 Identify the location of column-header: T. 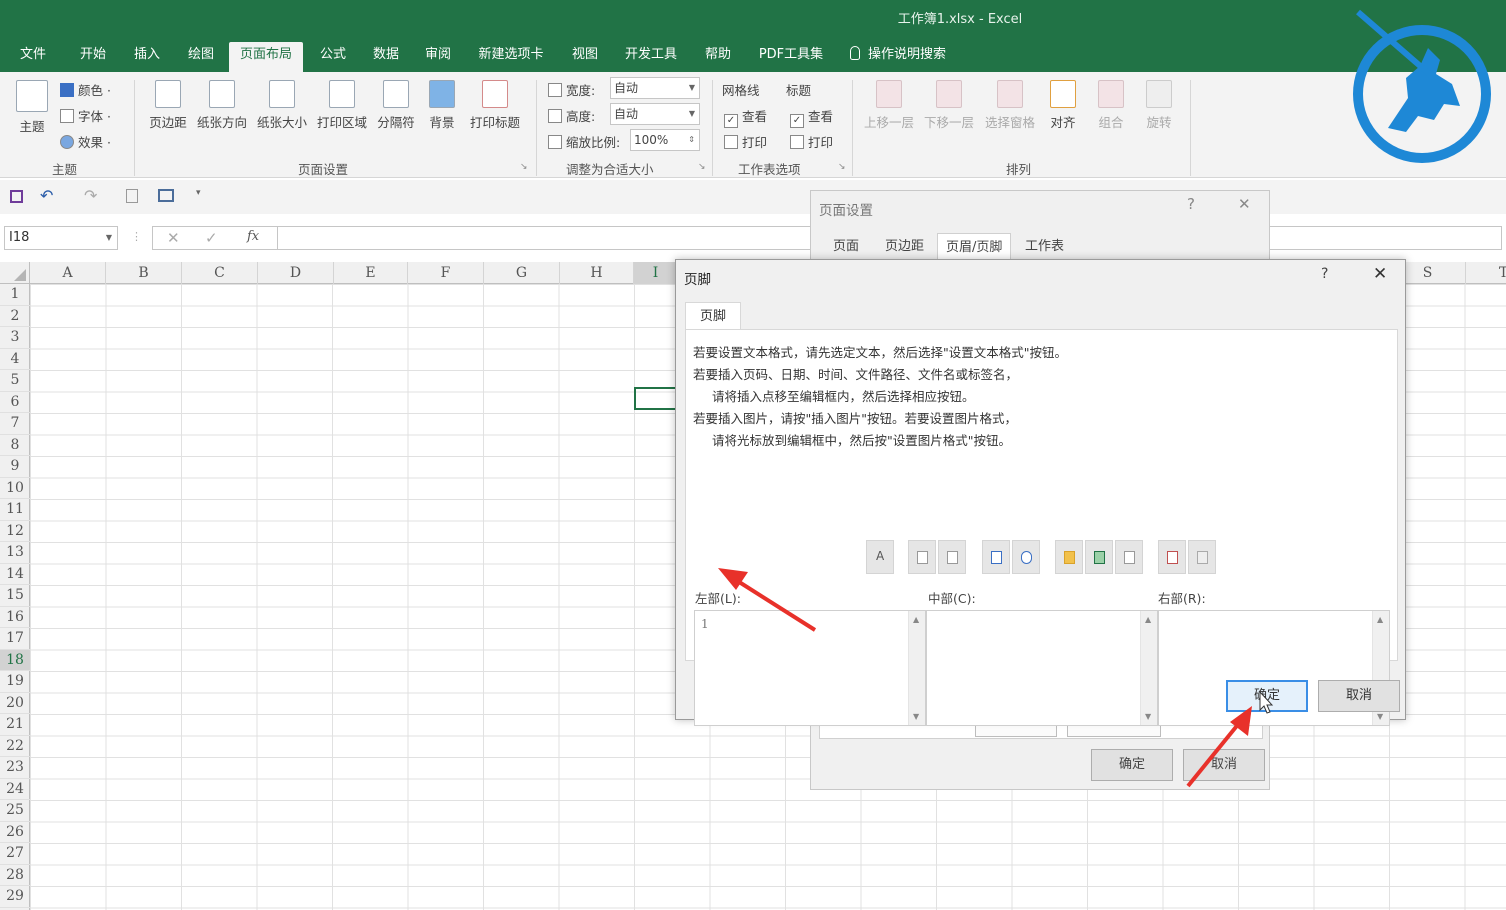
(1486, 273).